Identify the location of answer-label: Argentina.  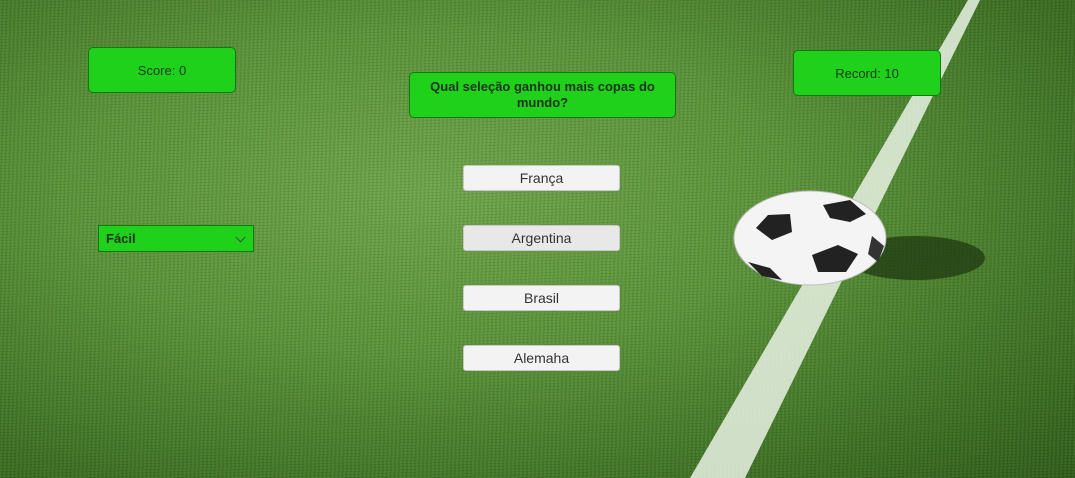
(541, 238).